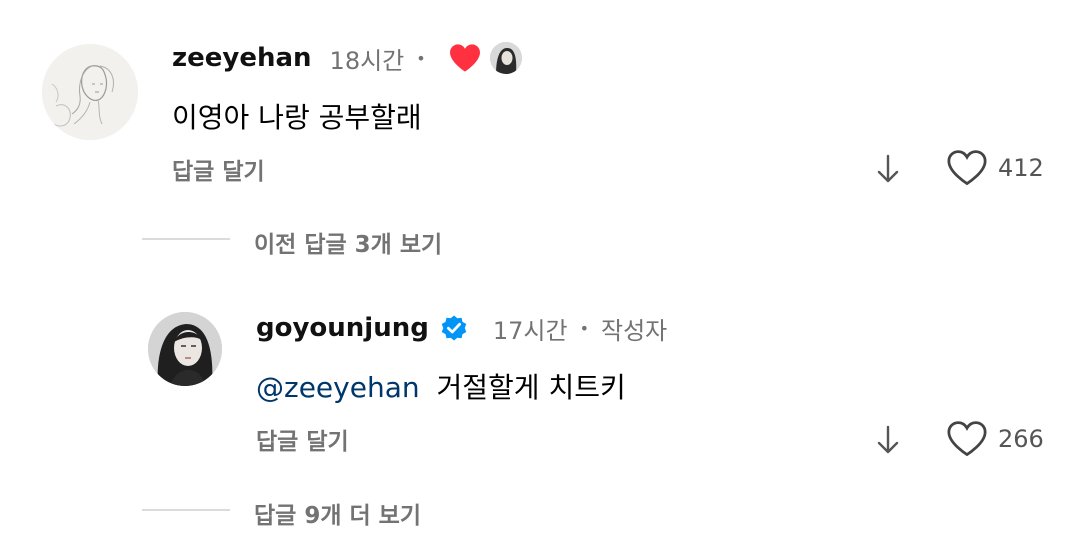 The width and height of the screenshot is (1079, 554). Describe the element at coordinates (338, 387) in the screenshot. I see `mention-link: @zeeyehan` at that location.